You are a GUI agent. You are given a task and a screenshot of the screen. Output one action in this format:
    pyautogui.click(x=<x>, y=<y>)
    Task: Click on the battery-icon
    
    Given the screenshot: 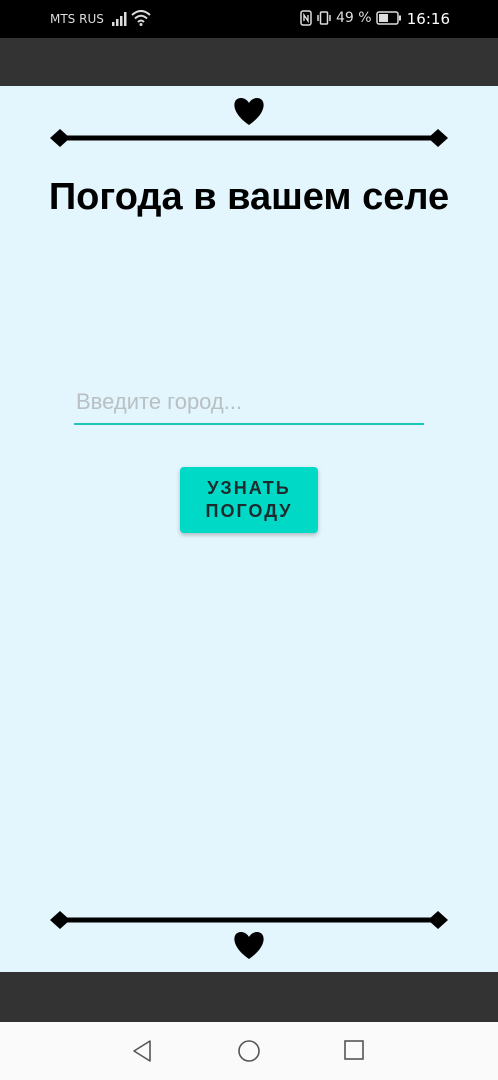 What is the action you would take?
    pyautogui.click(x=388, y=18)
    